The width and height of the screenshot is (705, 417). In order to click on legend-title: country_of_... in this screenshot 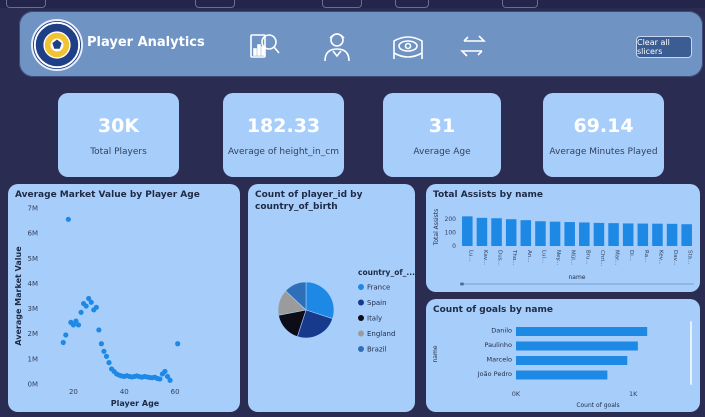, I will do `click(386, 272)`.